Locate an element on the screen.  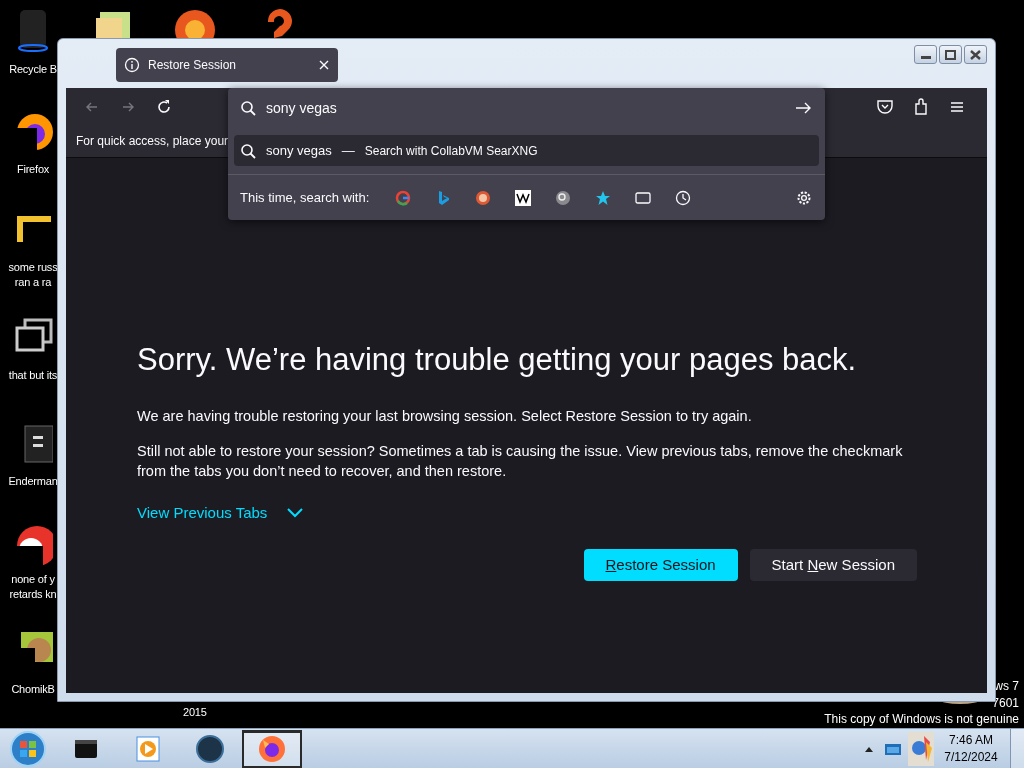
desktop-icon-label: Recycle B is located at coordinates (33, 69).